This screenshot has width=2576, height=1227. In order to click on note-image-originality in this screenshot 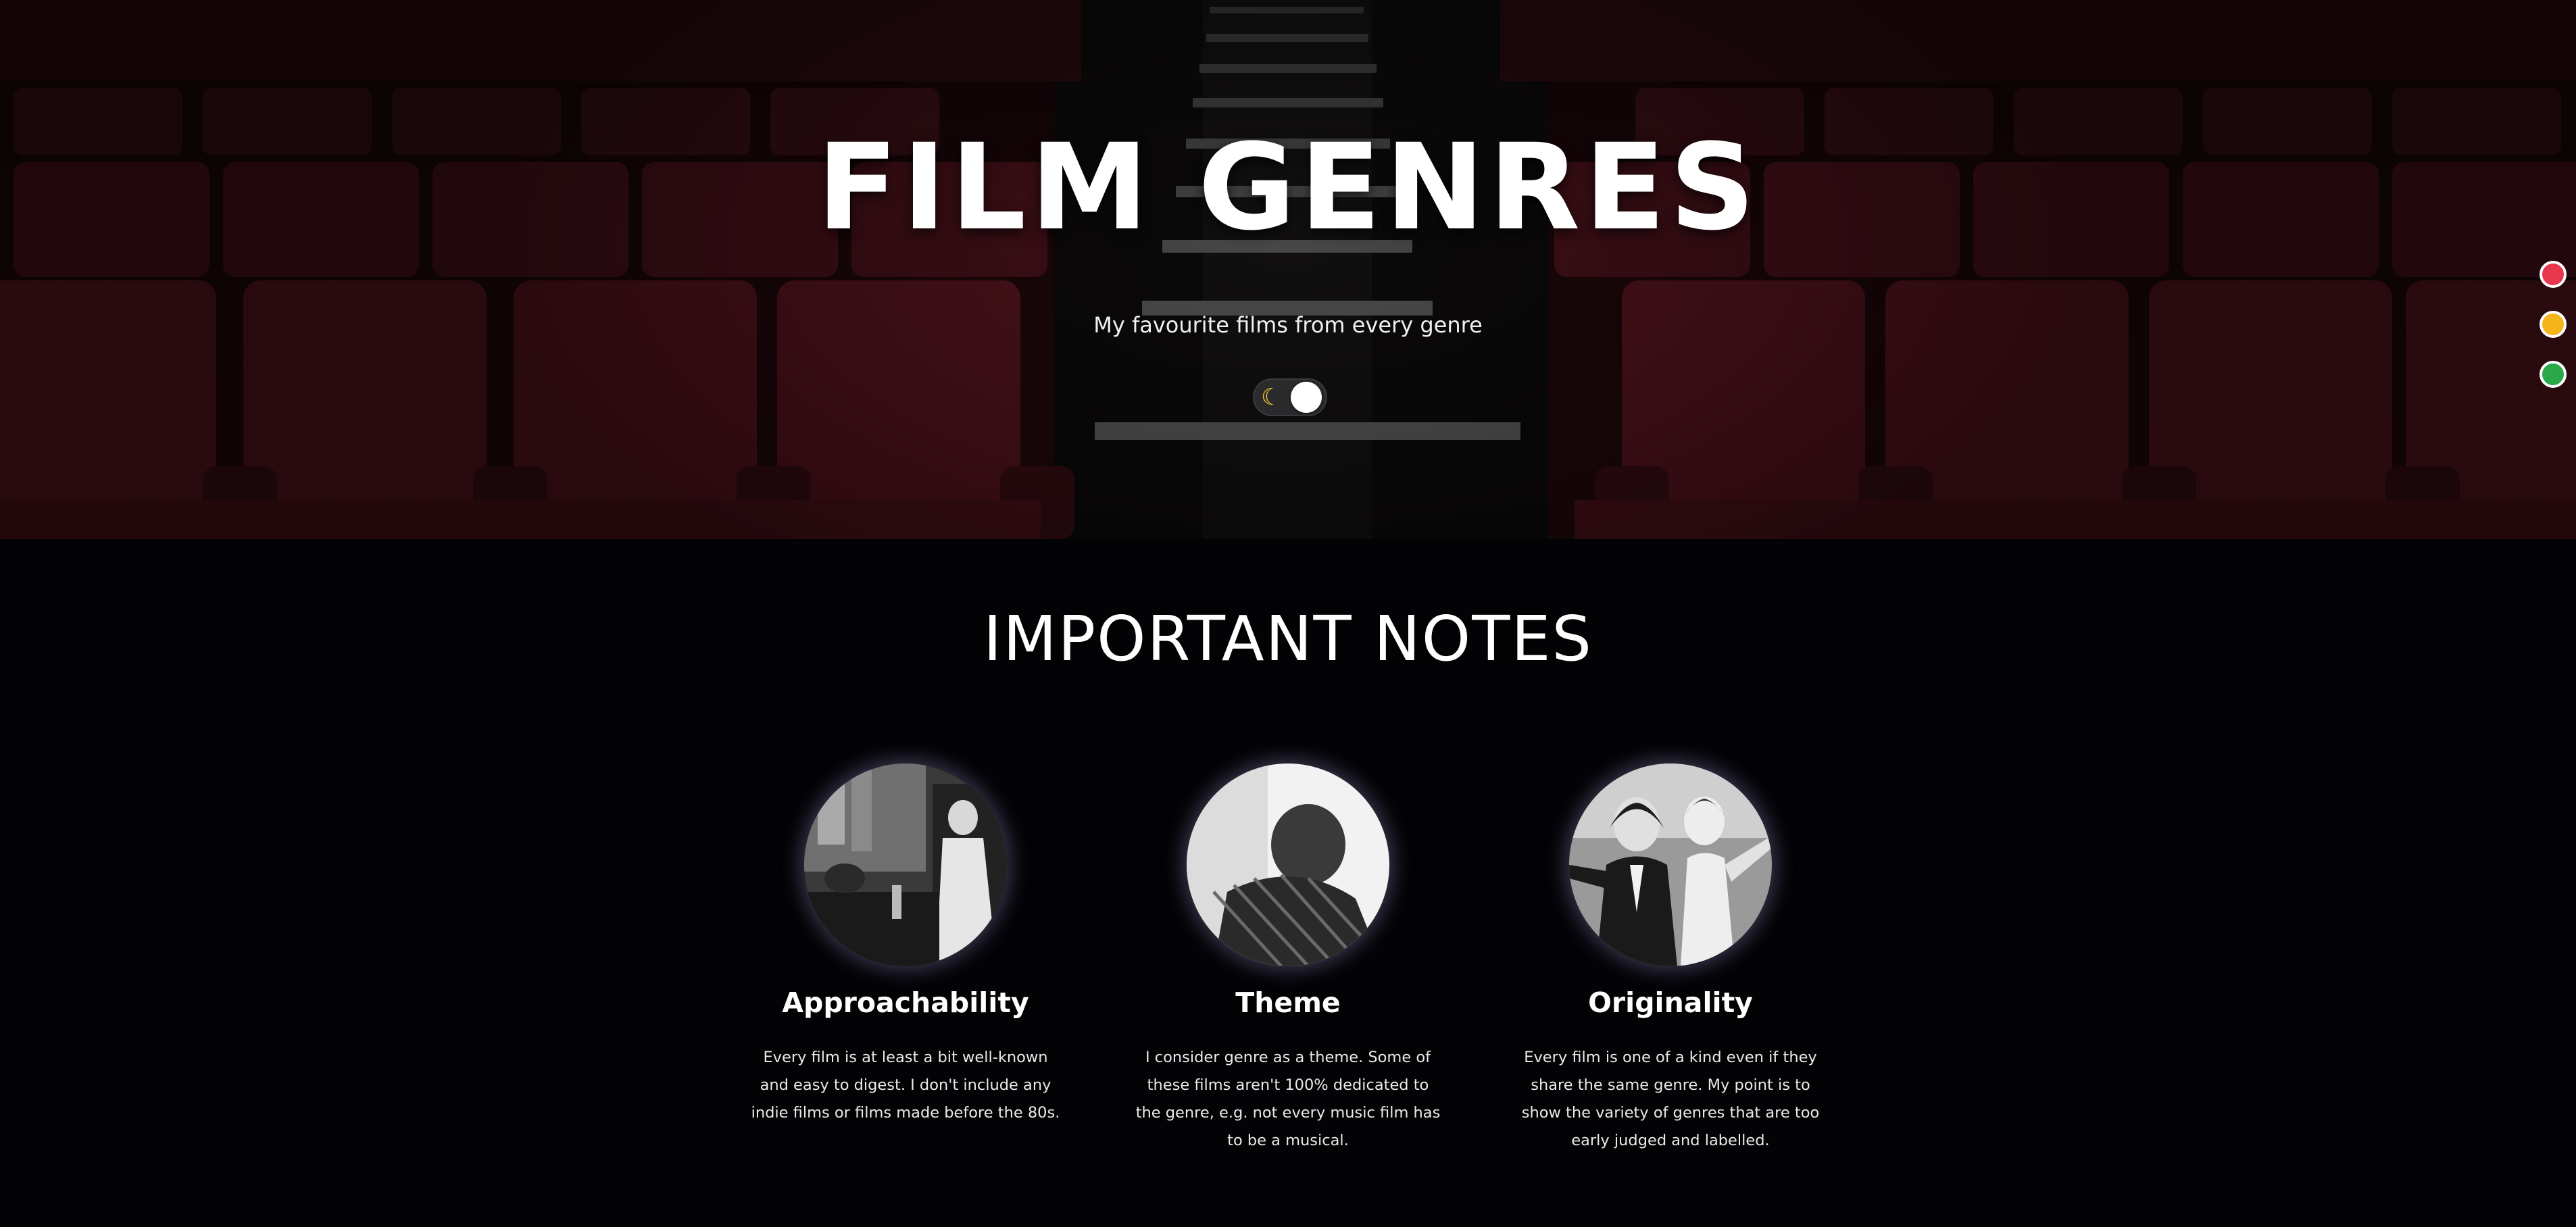, I will do `click(1671, 864)`.